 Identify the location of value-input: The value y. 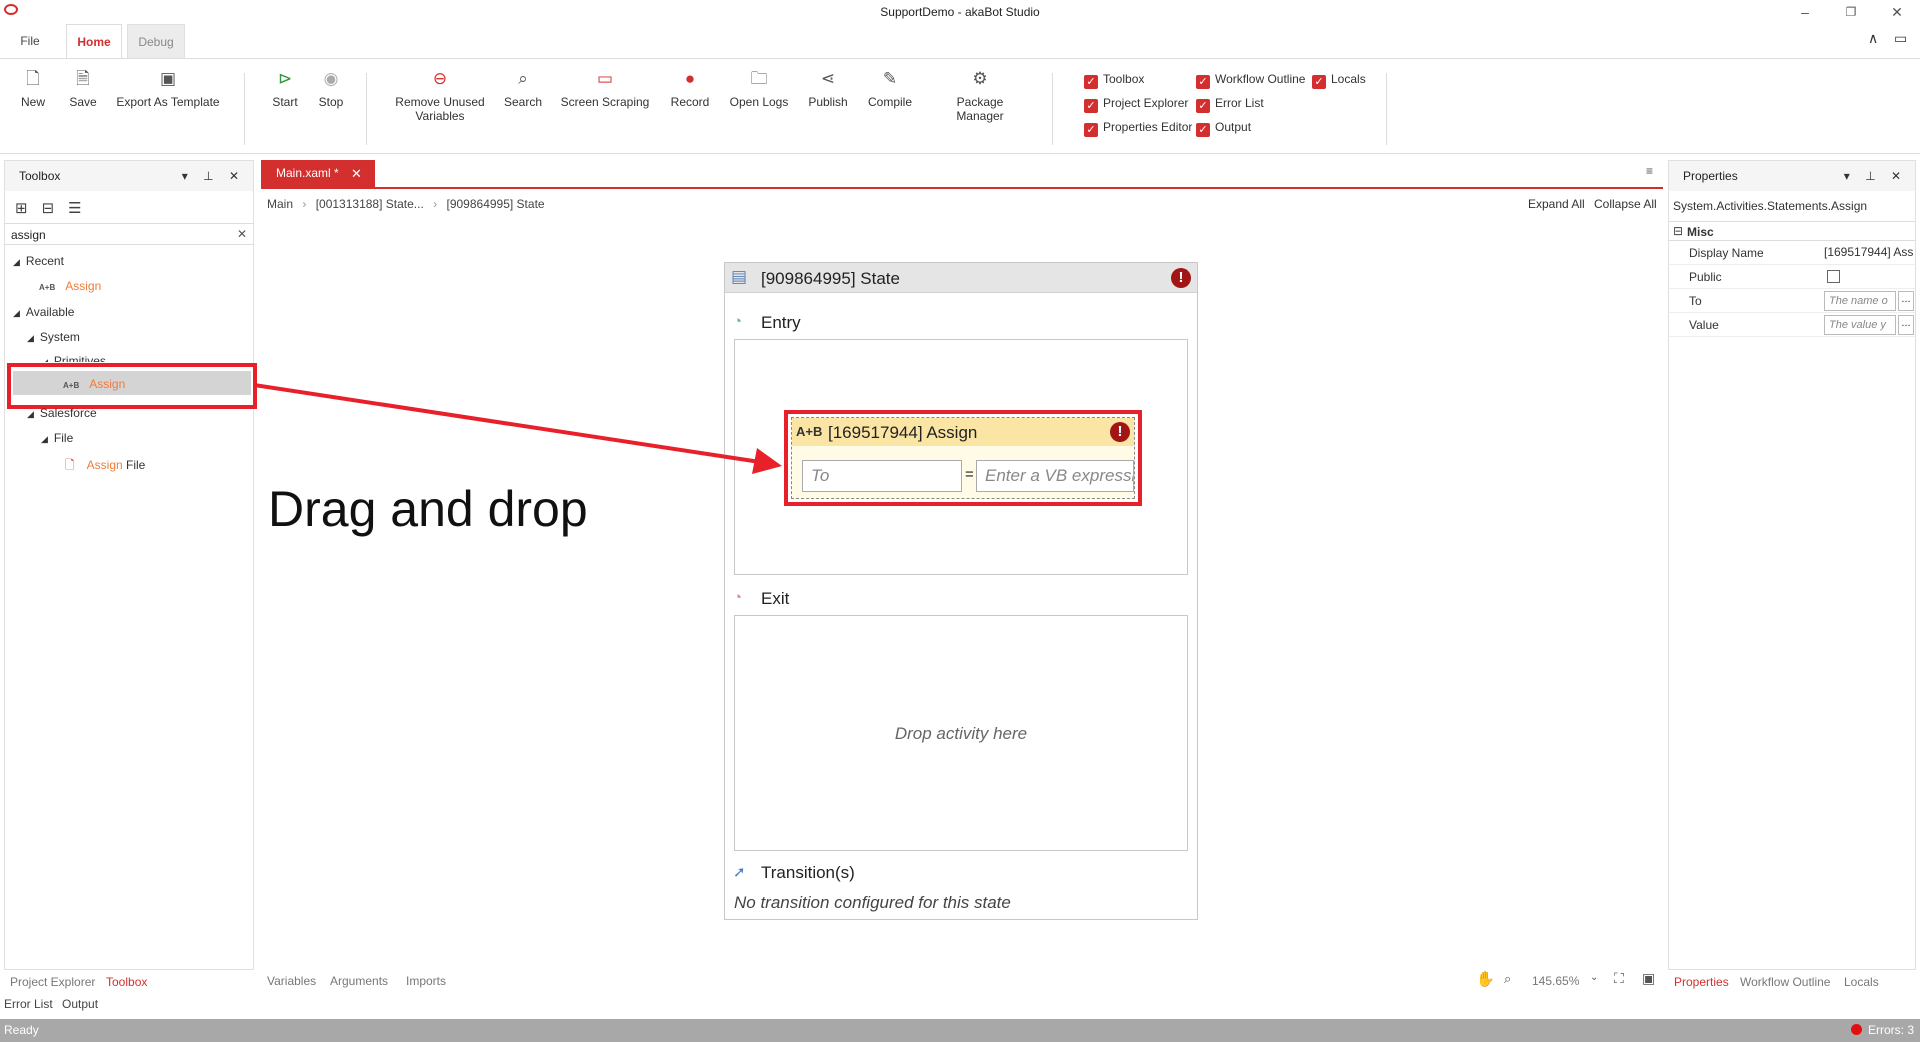
(1860, 325).